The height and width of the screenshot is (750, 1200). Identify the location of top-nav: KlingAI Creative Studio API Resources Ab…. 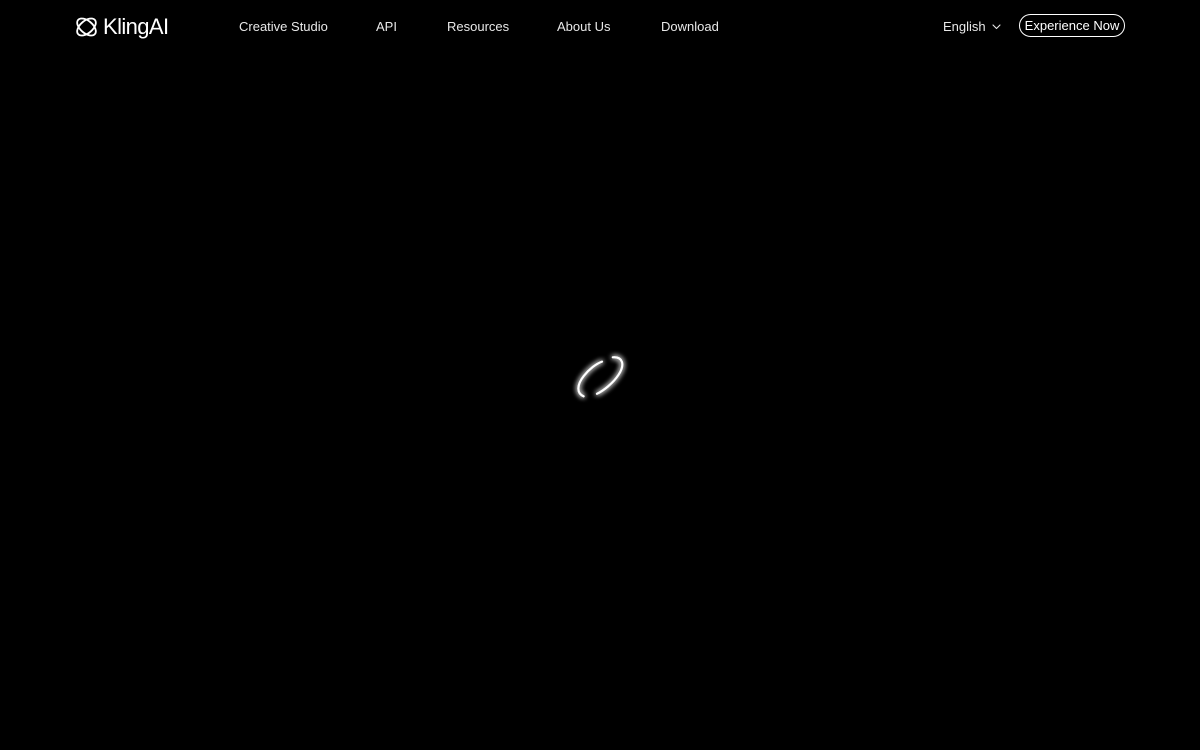
(600, 27).